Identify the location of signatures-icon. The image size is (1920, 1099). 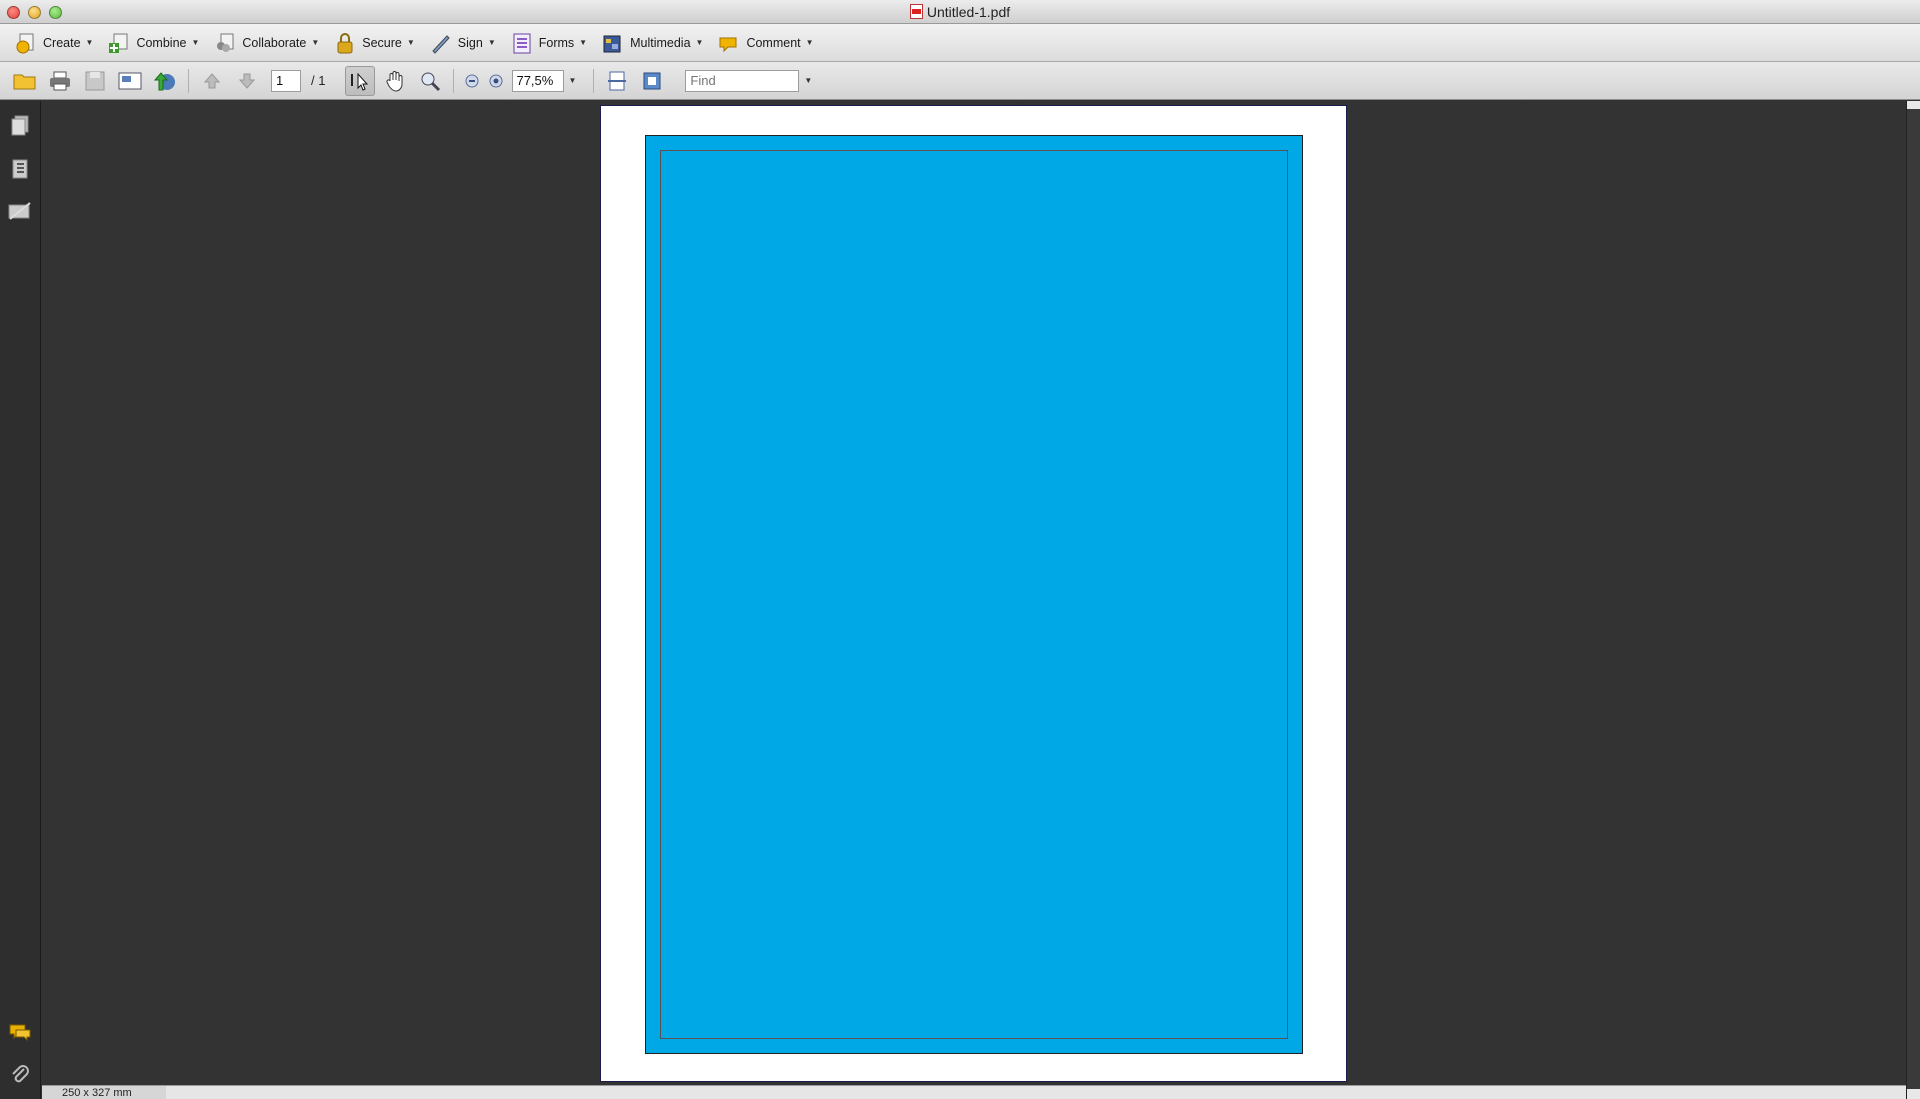
(20, 211).